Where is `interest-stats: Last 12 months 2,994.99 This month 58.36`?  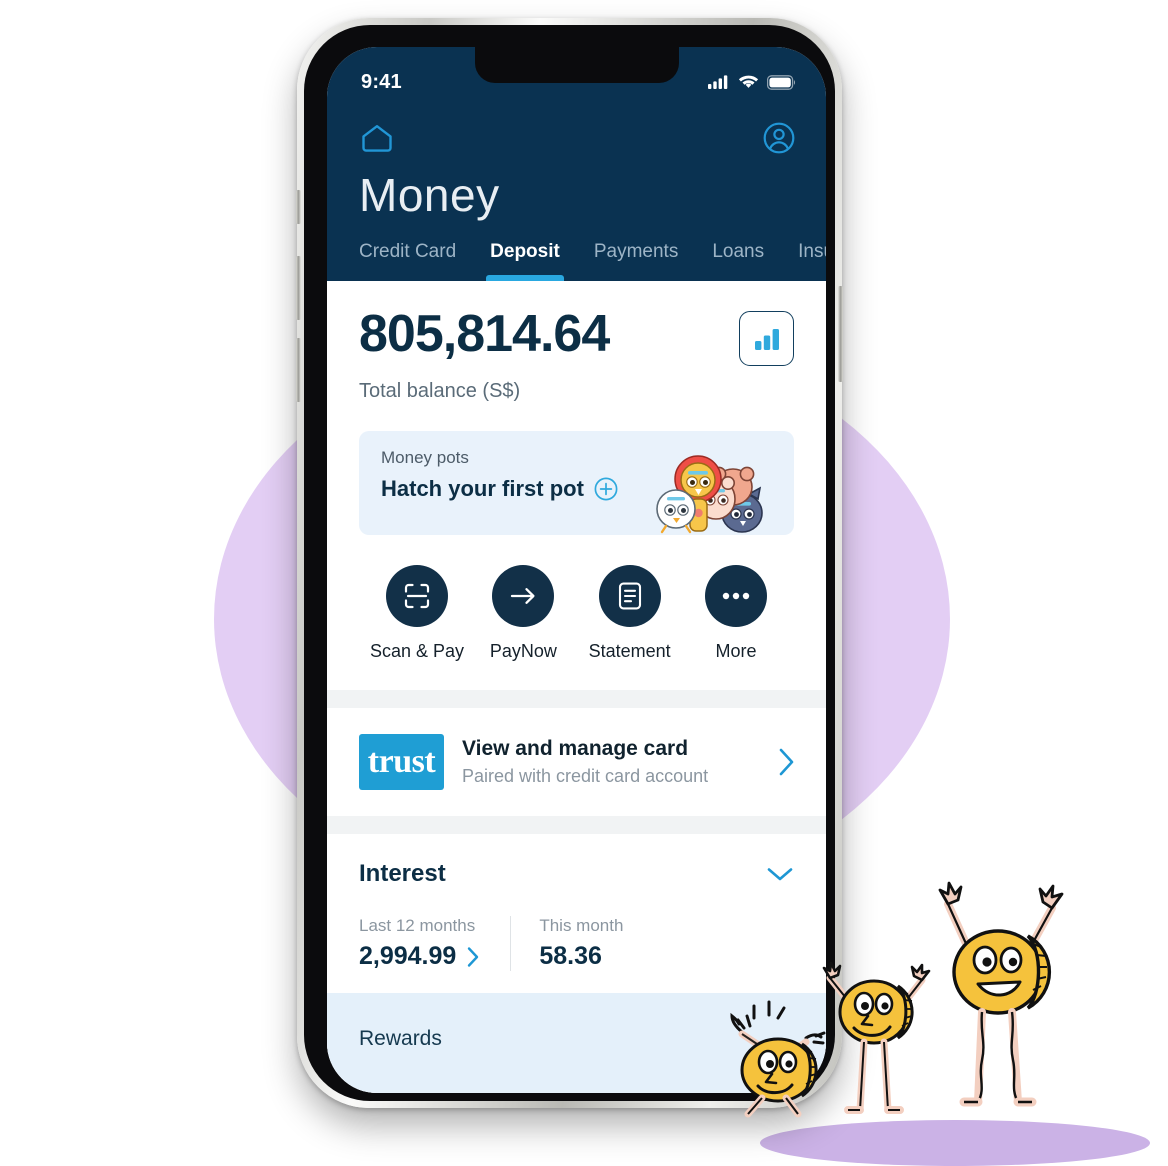
interest-stats: Last 12 months 2,994.99 This month 58.36 is located at coordinates (576, 944).